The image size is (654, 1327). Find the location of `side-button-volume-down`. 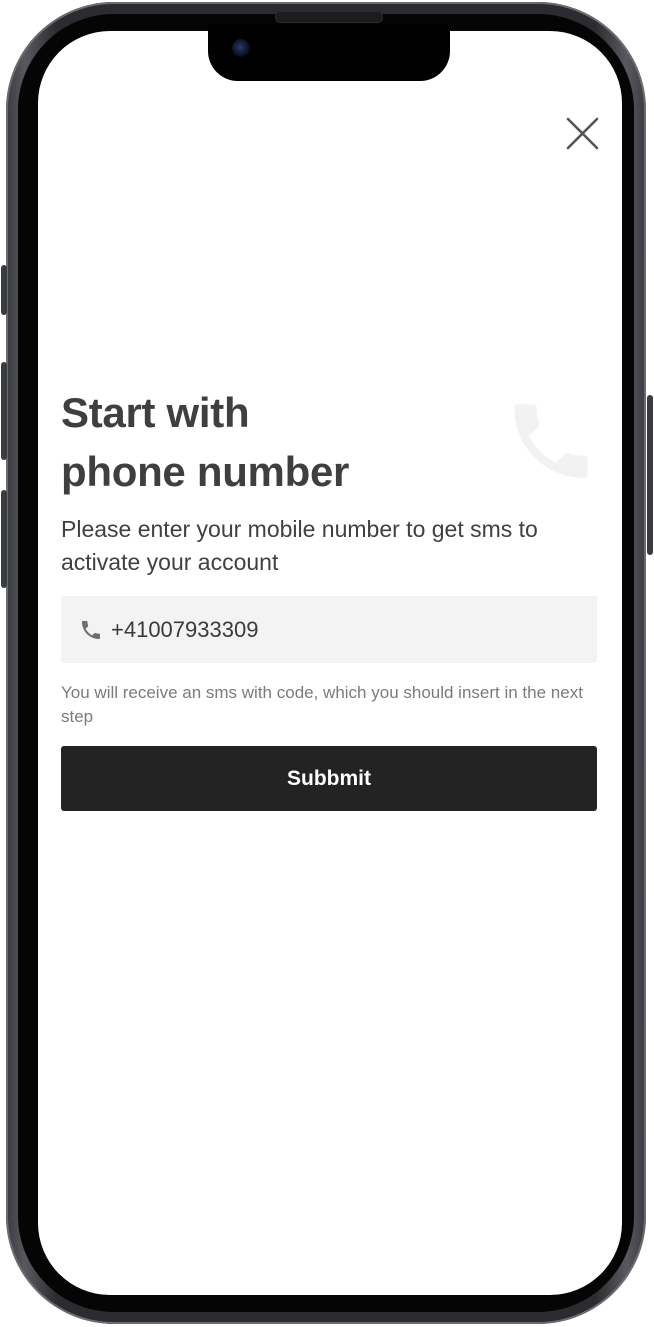

side-button-volume-down is located at coordinates (4, 539).